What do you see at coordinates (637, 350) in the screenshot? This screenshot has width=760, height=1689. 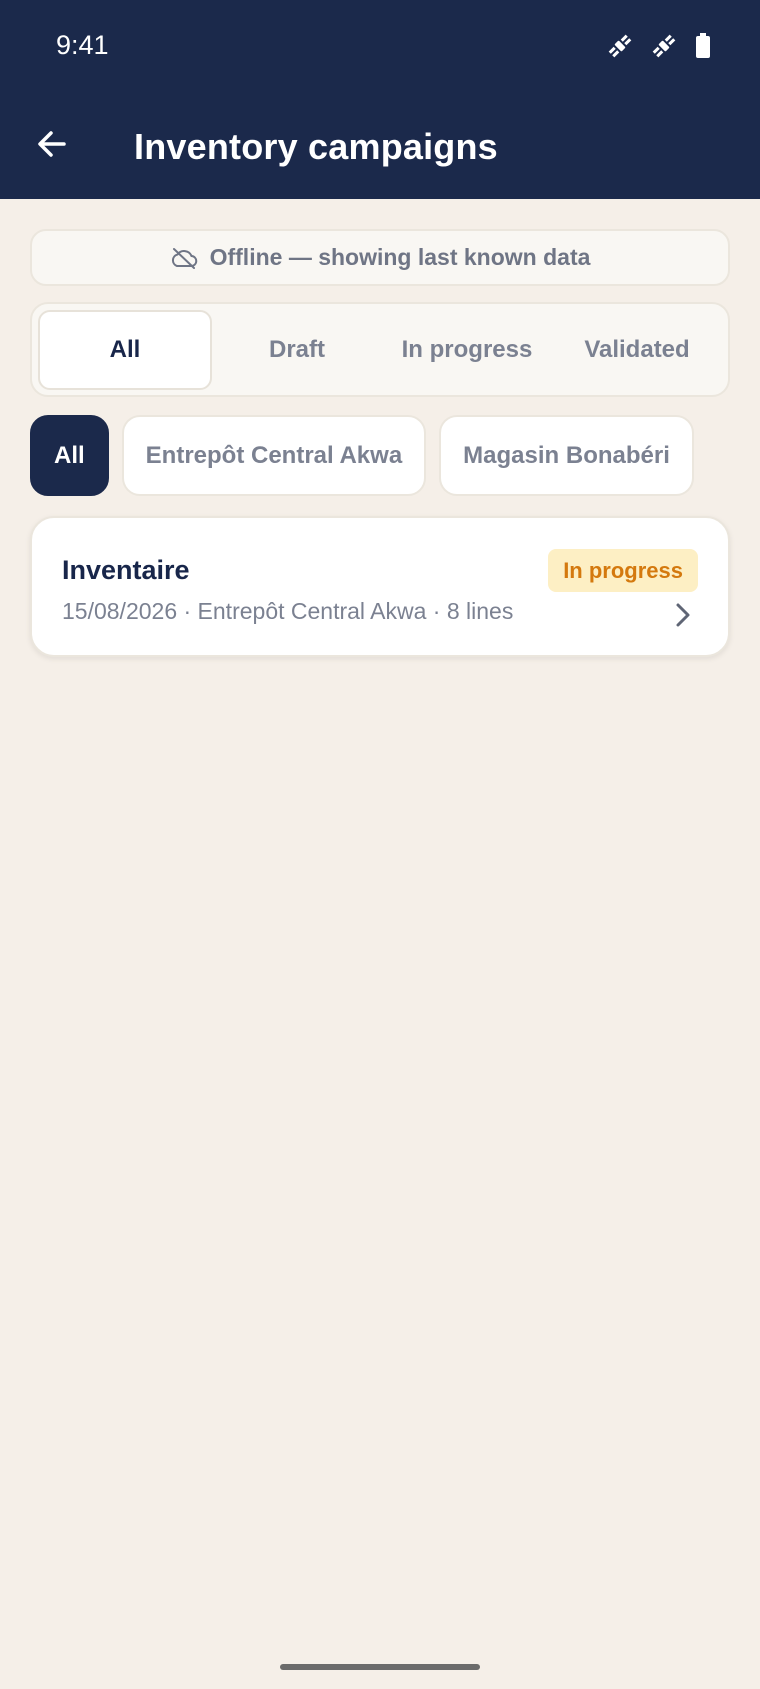 I see `tab-validated: Validated` at bounding box center [637, 350].